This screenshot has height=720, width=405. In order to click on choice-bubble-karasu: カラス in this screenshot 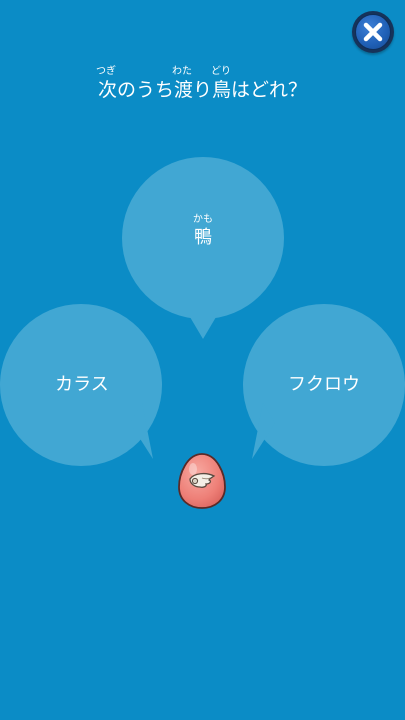, I will do `click(82, 385)`.